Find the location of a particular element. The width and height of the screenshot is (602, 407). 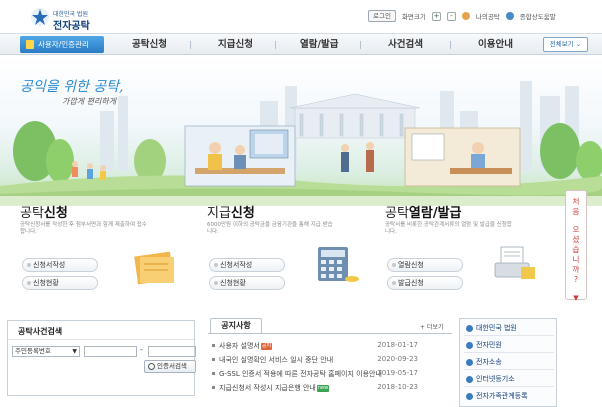

search-icon is located at coordinates (151, 366).